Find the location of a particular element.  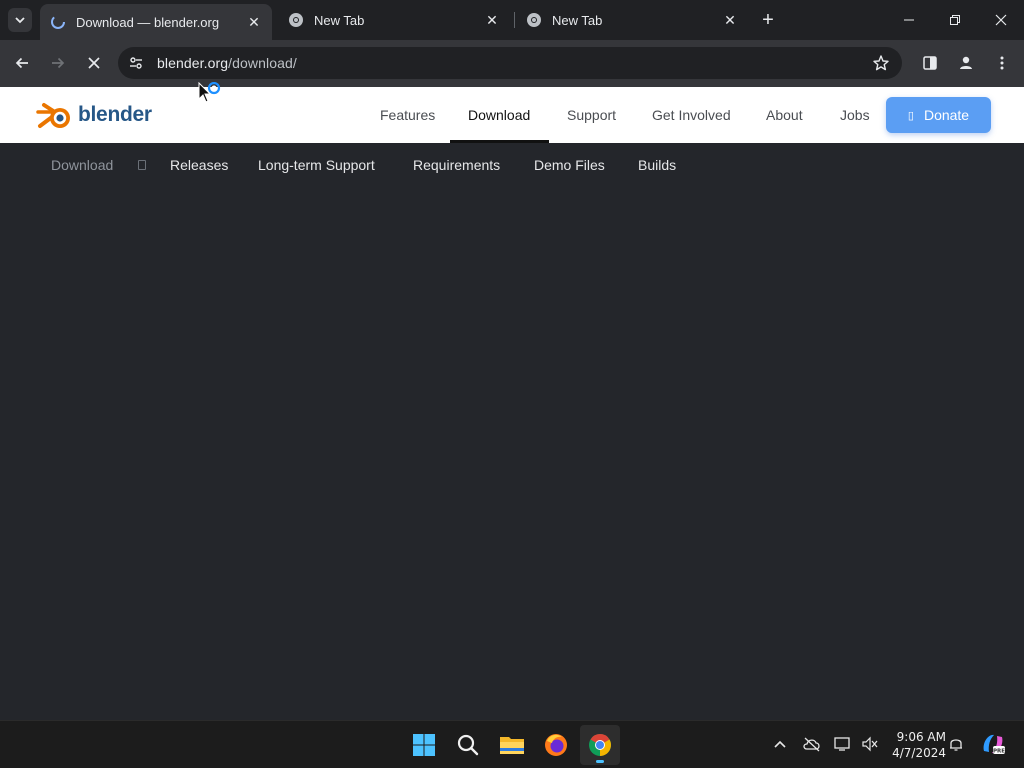

firefox-icon is located at coordinates (556, 745).